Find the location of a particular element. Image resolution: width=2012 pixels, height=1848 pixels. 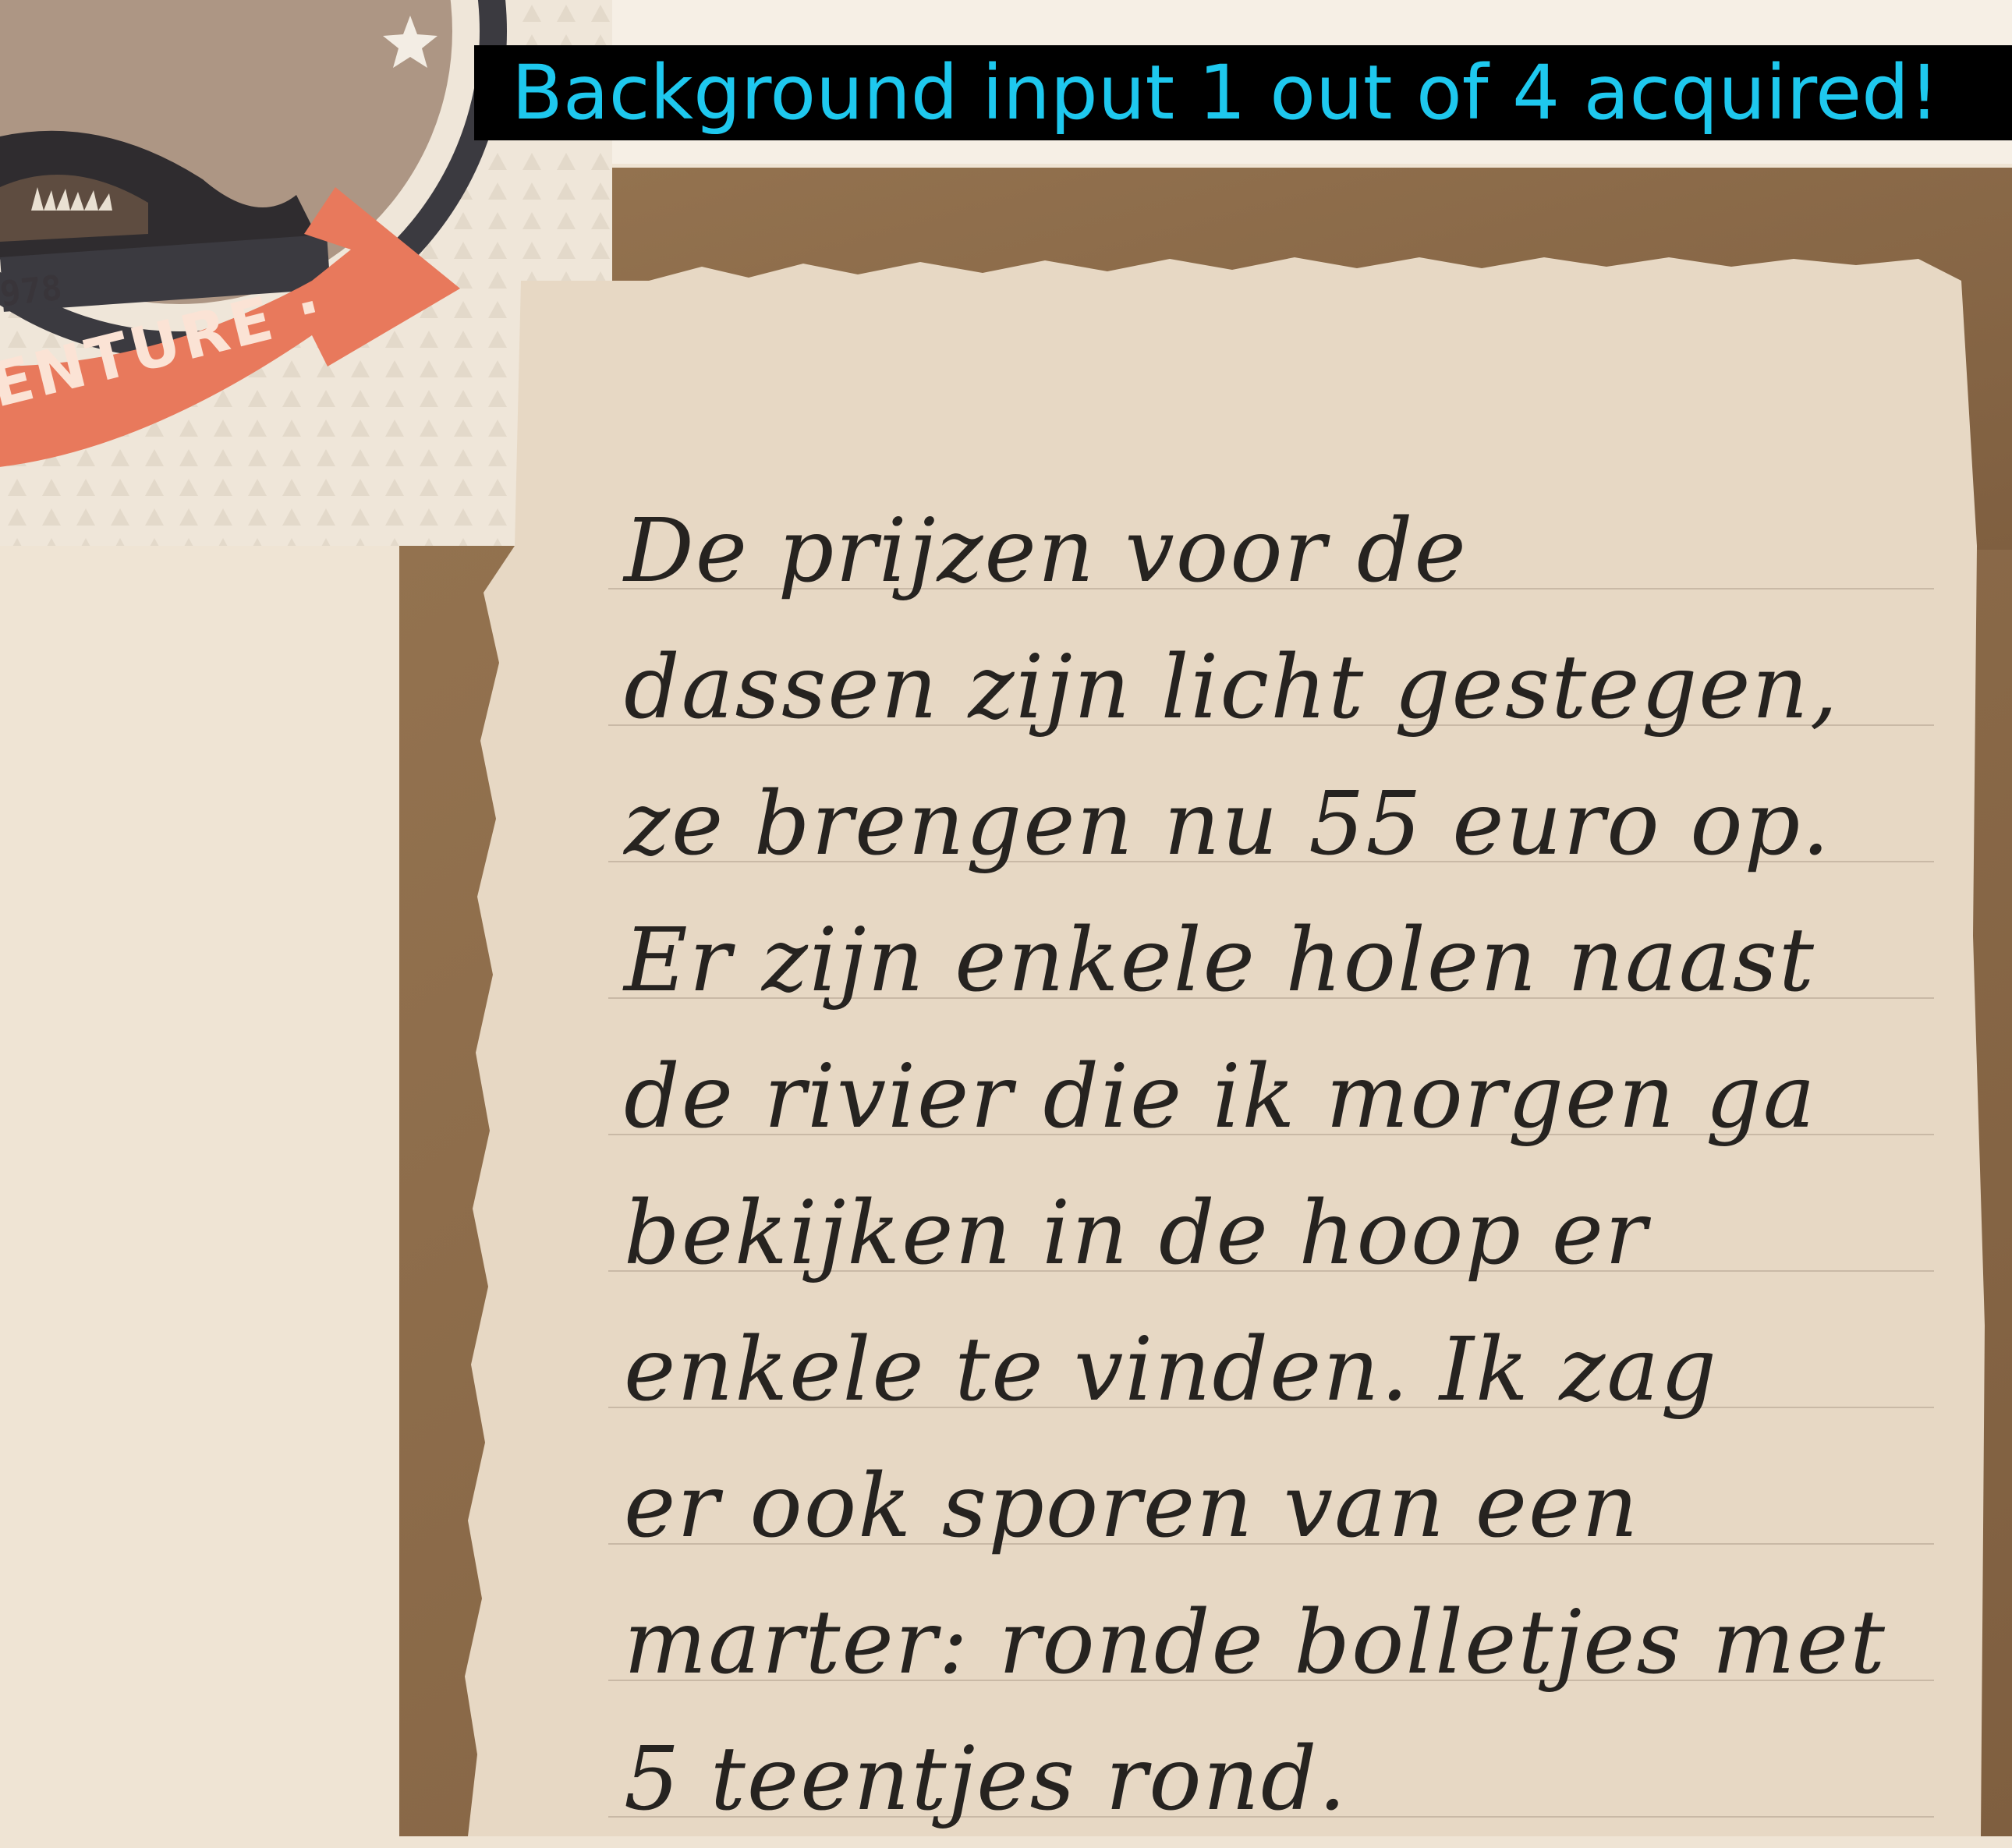

note-line: marter: ronde bolletjes met is located at coordinates (1255, 1643).